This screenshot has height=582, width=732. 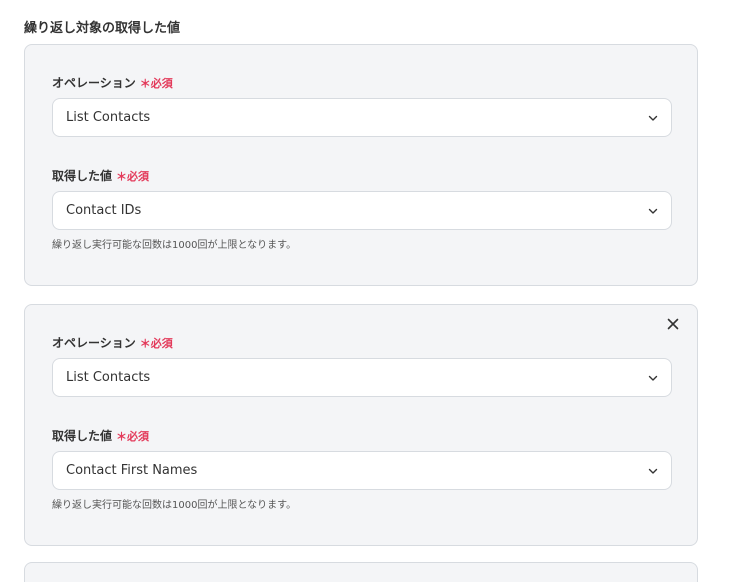 What do you see at coordinates (132, 470) in the screenshot?
I see `value-select-value: Contact First Names` at bounding box center [132, 470].